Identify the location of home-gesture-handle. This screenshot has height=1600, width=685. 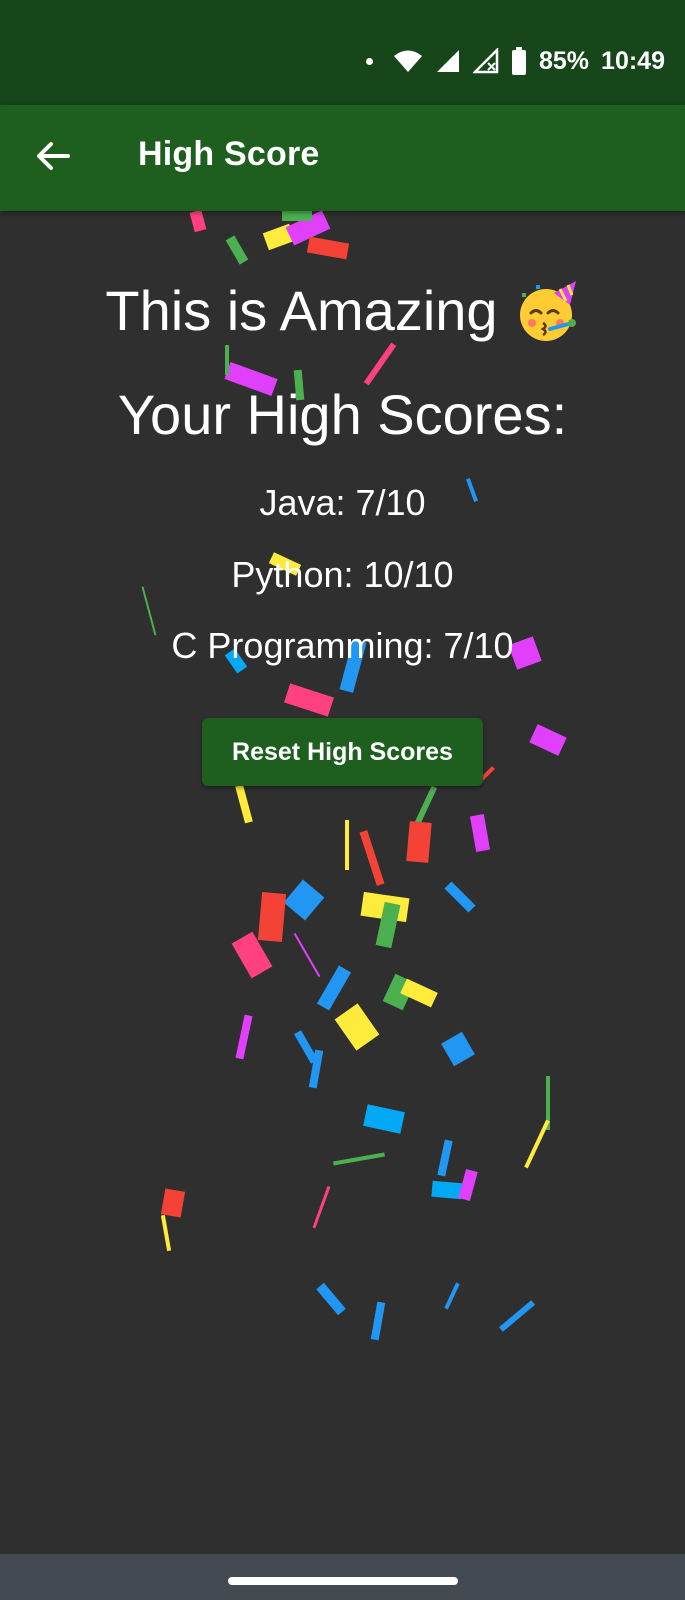
(343, 1581).